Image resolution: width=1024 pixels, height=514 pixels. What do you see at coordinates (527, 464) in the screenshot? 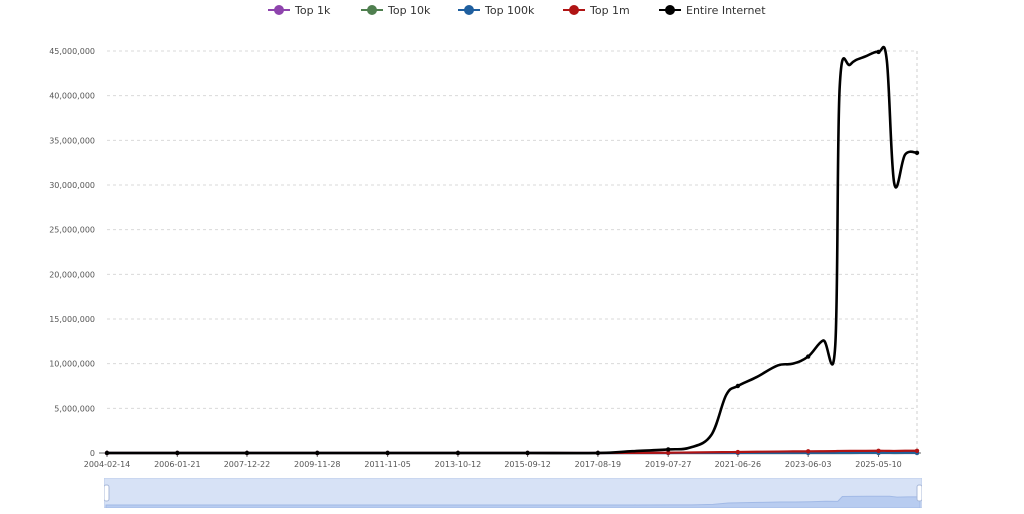
I see `x-tick-label: 2015-09-12` at bounding box center [527, 464].